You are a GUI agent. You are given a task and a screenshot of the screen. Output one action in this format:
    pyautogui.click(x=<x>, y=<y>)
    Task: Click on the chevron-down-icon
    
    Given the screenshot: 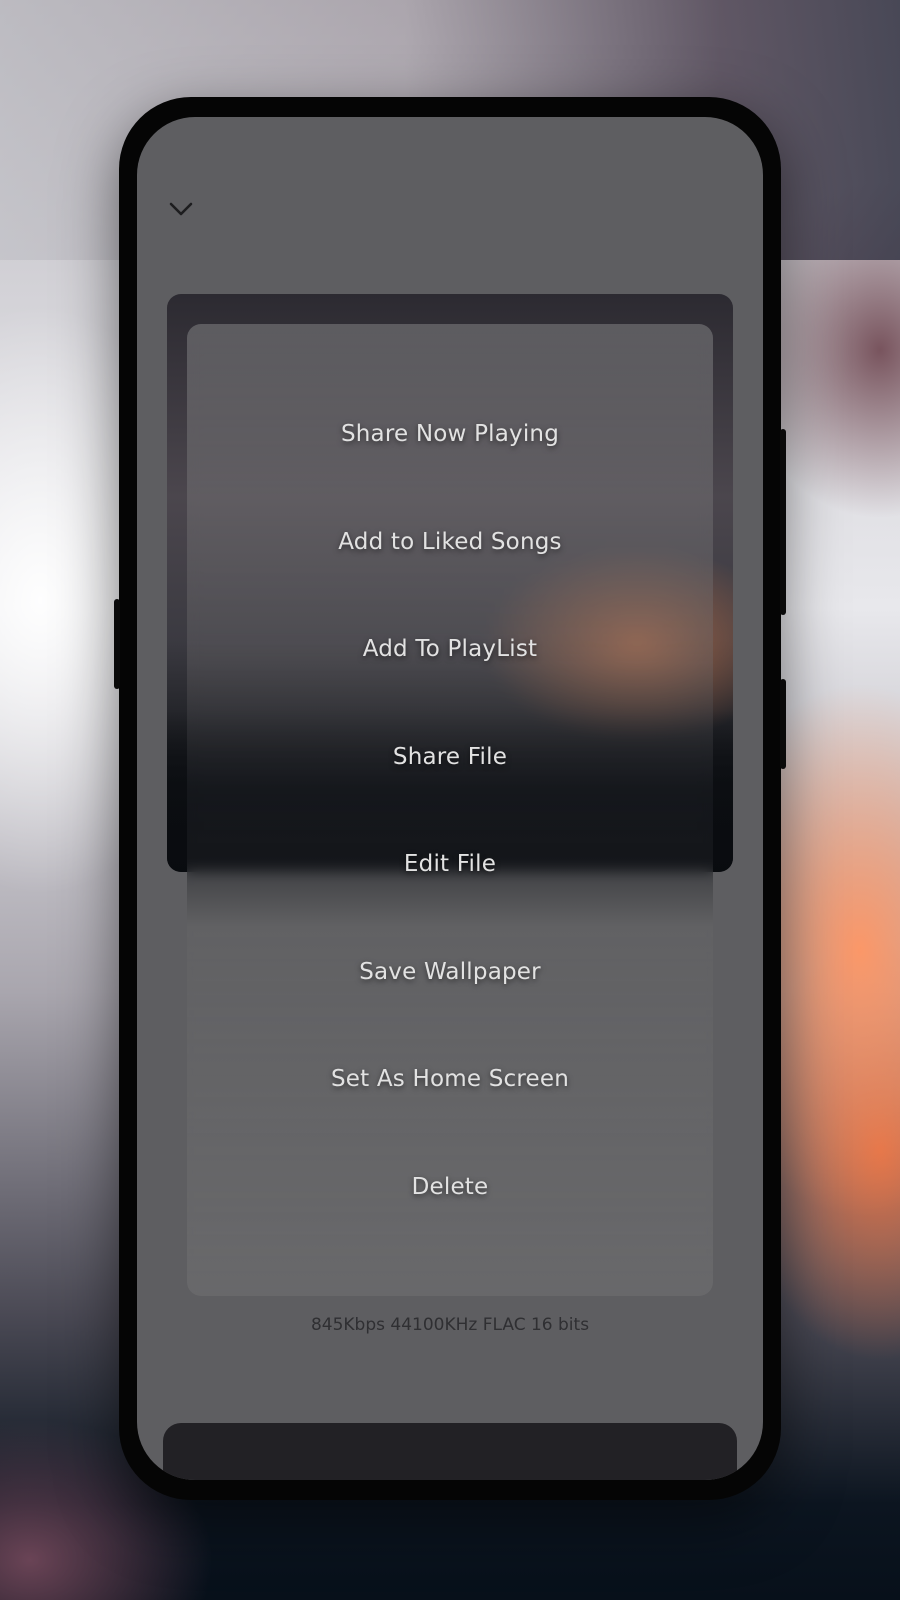 What is the action you would take?
    pyautogui.click(x=181, y=209)
    